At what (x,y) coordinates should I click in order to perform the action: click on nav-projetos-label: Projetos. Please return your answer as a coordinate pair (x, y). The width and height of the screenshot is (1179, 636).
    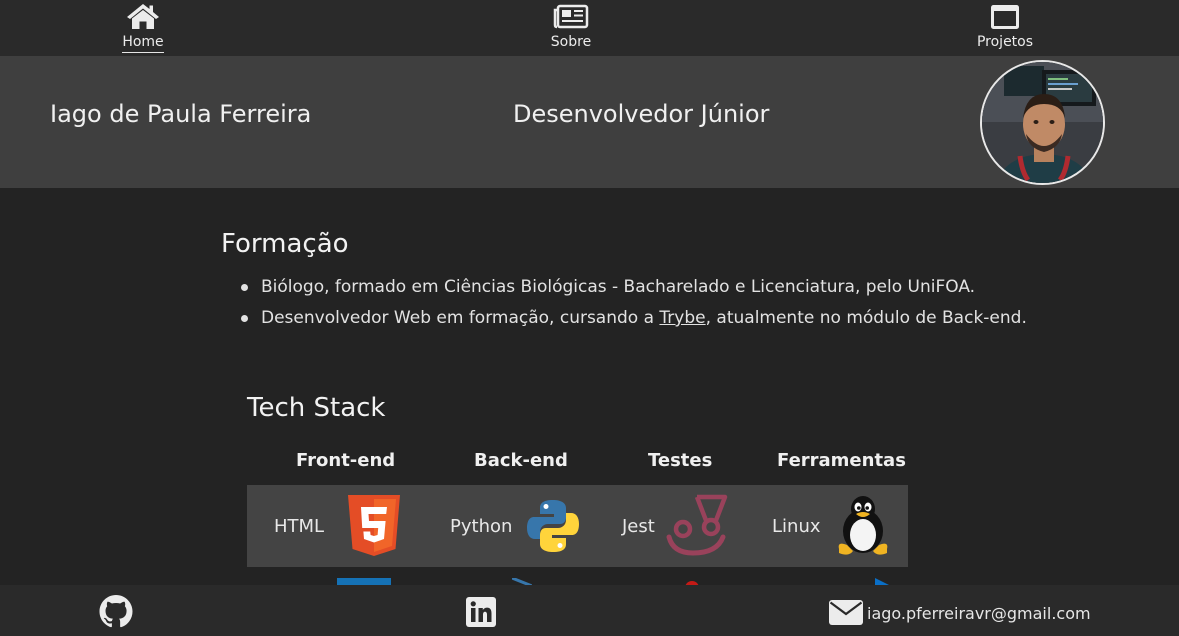
    Looking at the image, I should click on (1005, 42).